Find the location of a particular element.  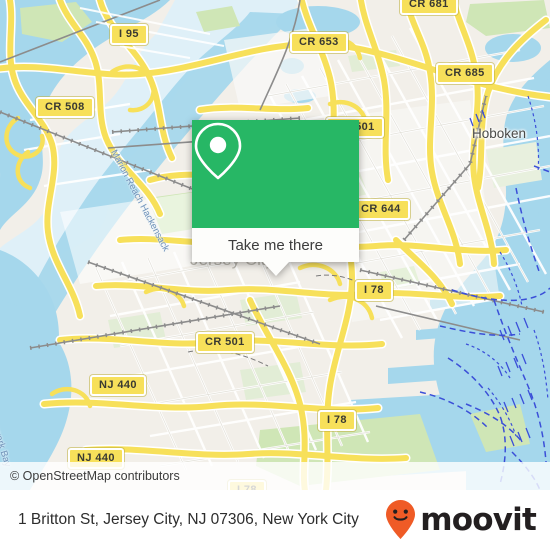

poi-card-header is located at coordinates (275, 174).